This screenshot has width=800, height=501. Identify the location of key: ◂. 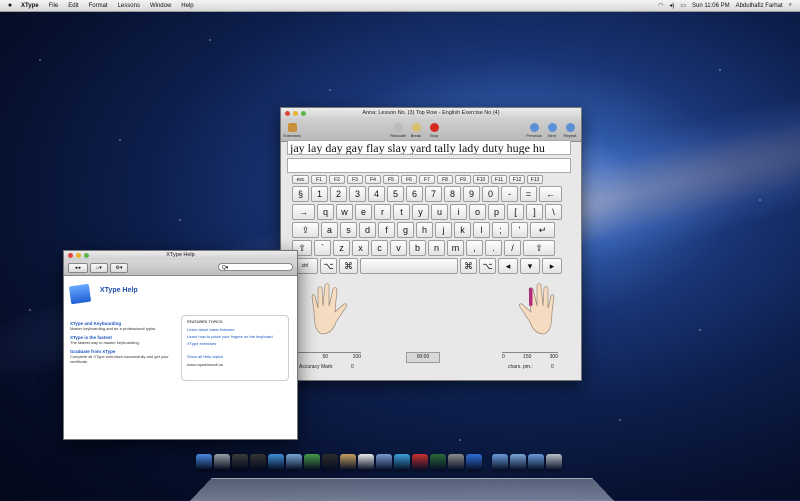
(508, 266).